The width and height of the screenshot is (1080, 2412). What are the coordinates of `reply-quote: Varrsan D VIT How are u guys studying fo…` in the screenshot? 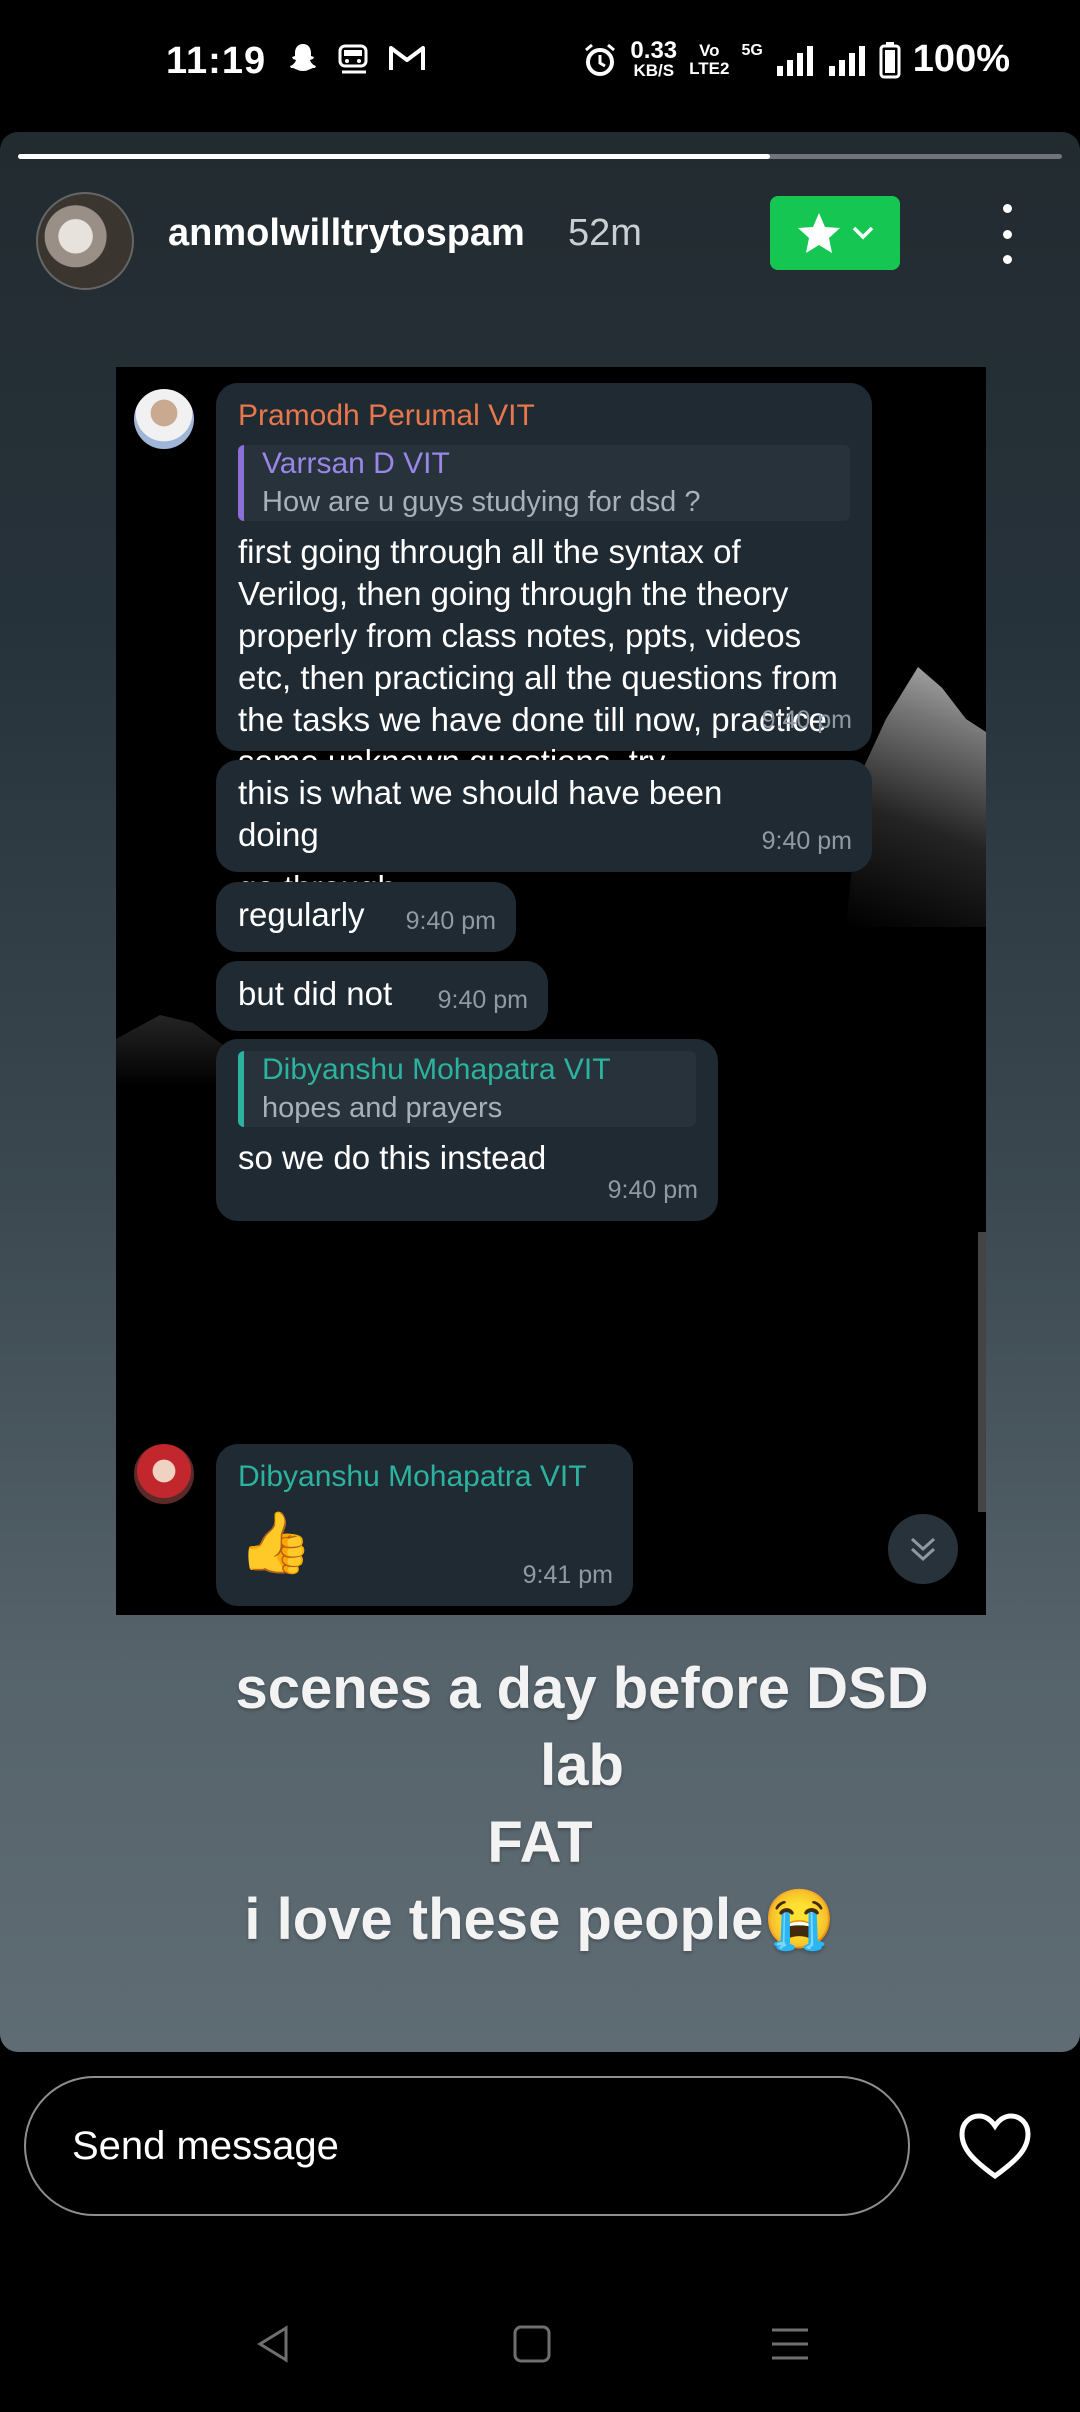 It's located at (544, 483).